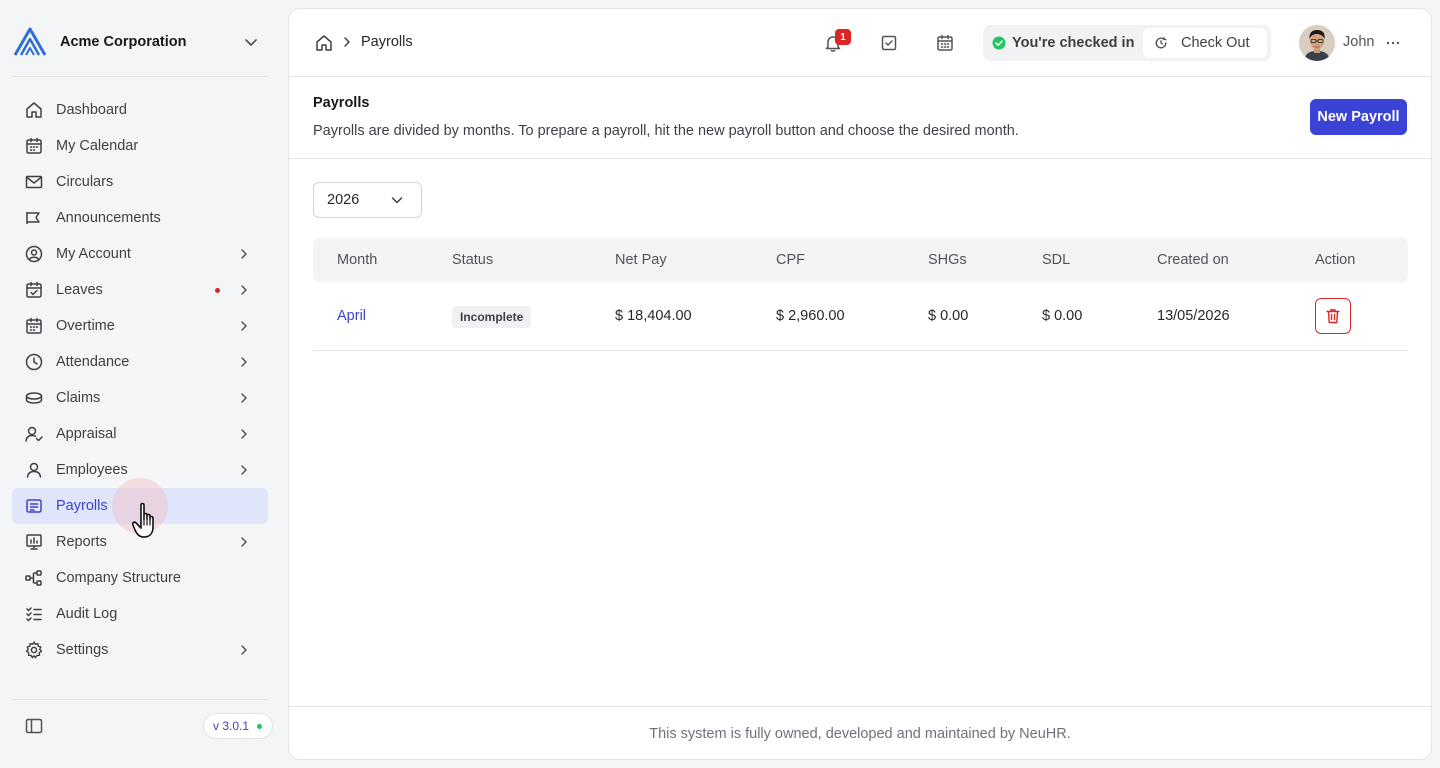  Describe the element at coordinates (93, 362) in the screenshot. I see `sidebar-item-label: Attendance` at that location.